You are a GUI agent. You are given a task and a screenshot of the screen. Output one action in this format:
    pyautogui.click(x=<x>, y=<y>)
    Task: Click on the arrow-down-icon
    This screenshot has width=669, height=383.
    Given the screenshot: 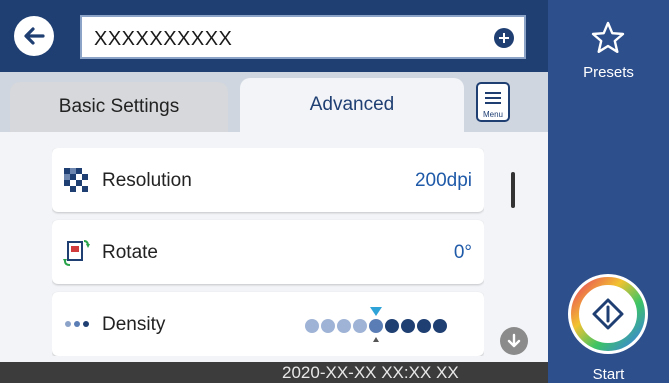 What is the action you would take?
    pyautogui.click(x=514, y=340)
    